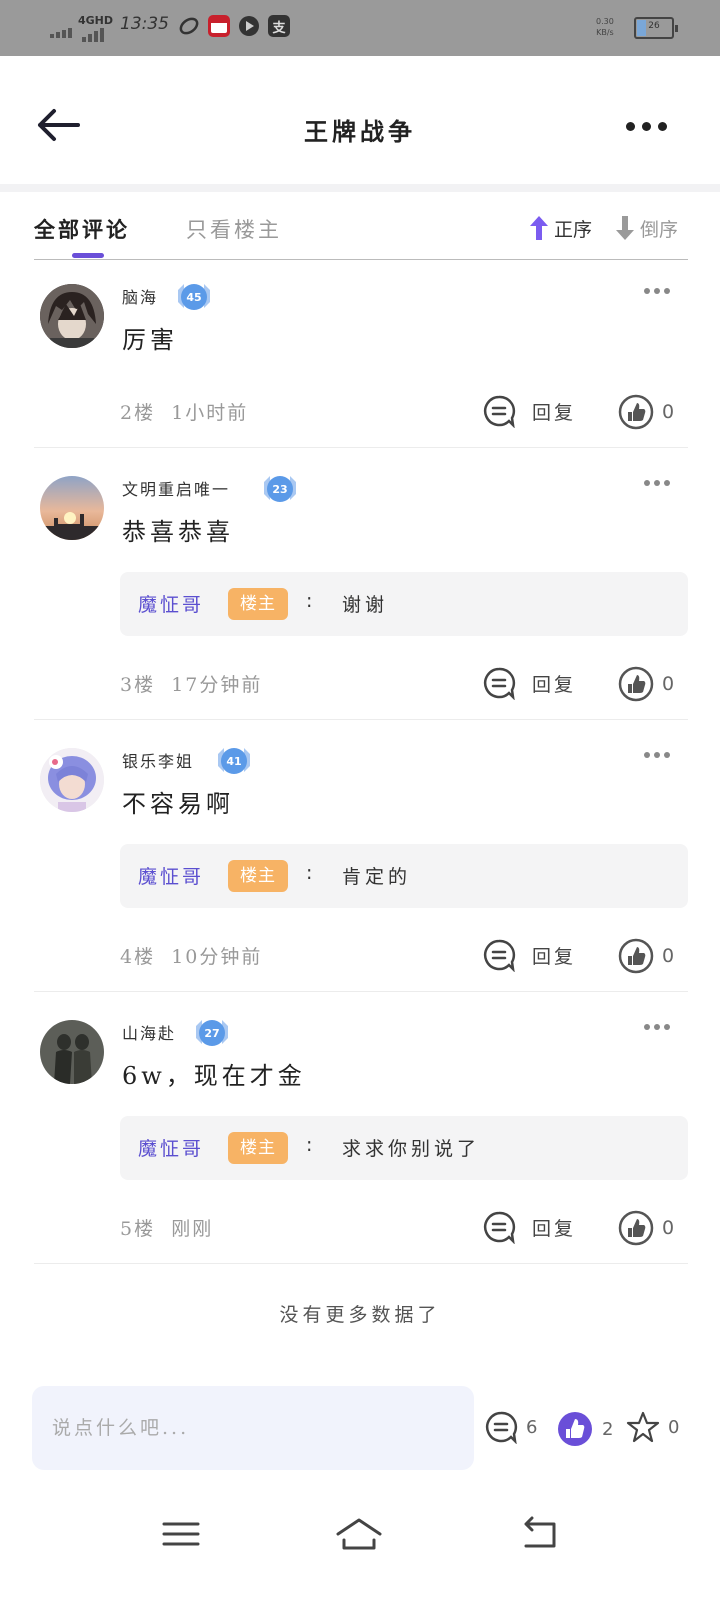 The image size is (720, 1600). Describe the element at coordinates (539, 228) in the screenshot. I see `arrow-up-icon` at that location.